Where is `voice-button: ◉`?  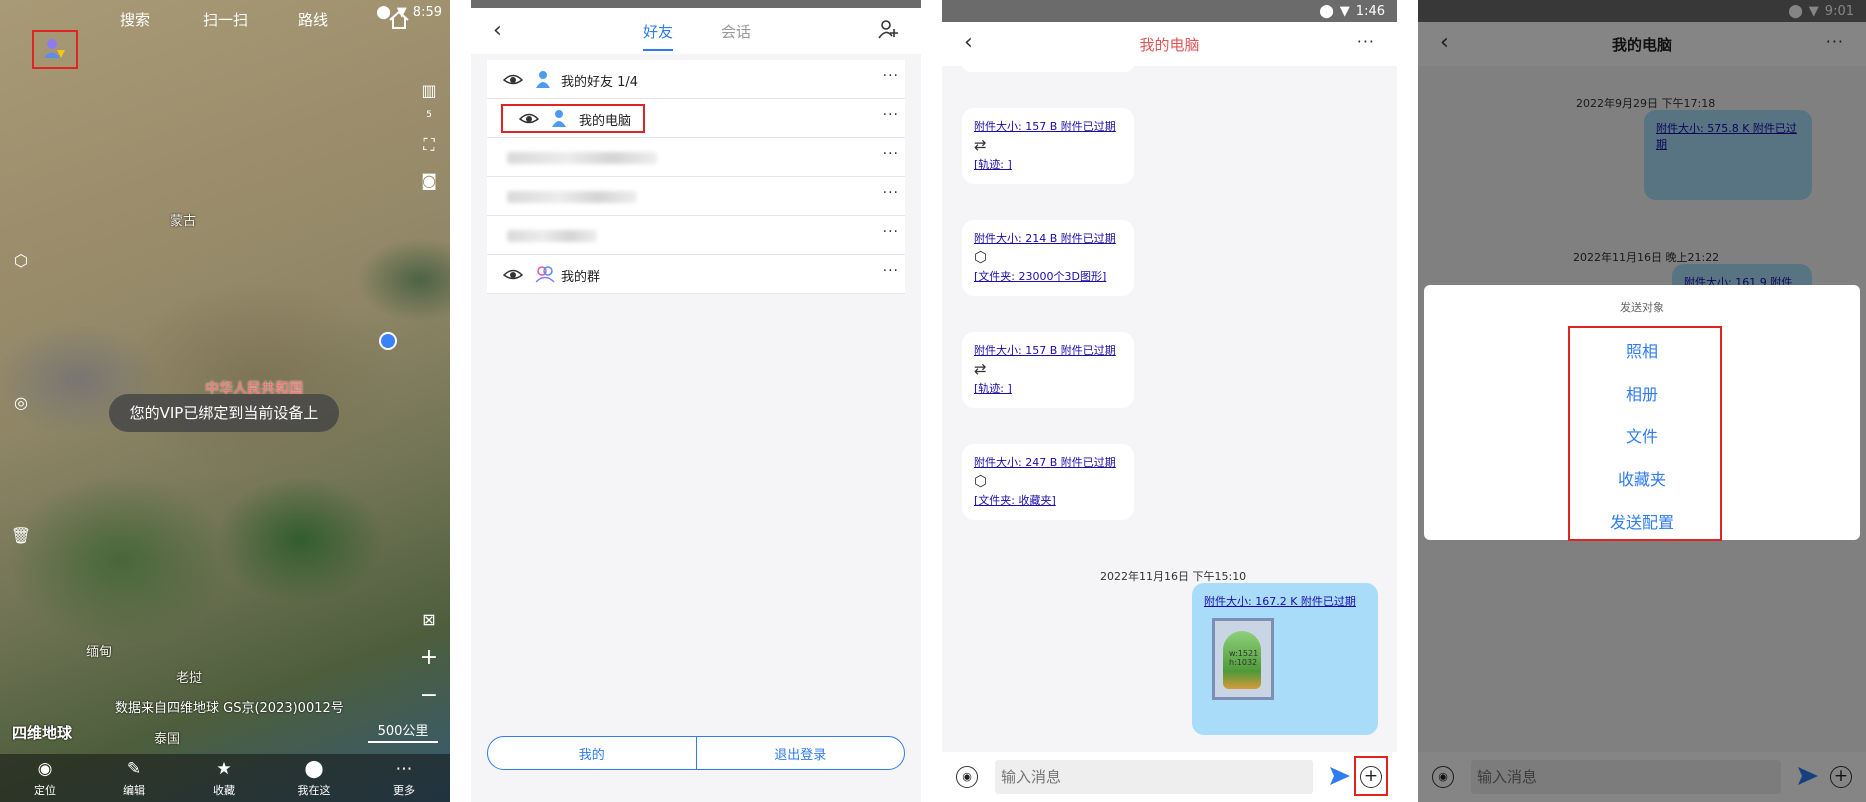
voice-button: ◉ is located at coordinates (967, 777).